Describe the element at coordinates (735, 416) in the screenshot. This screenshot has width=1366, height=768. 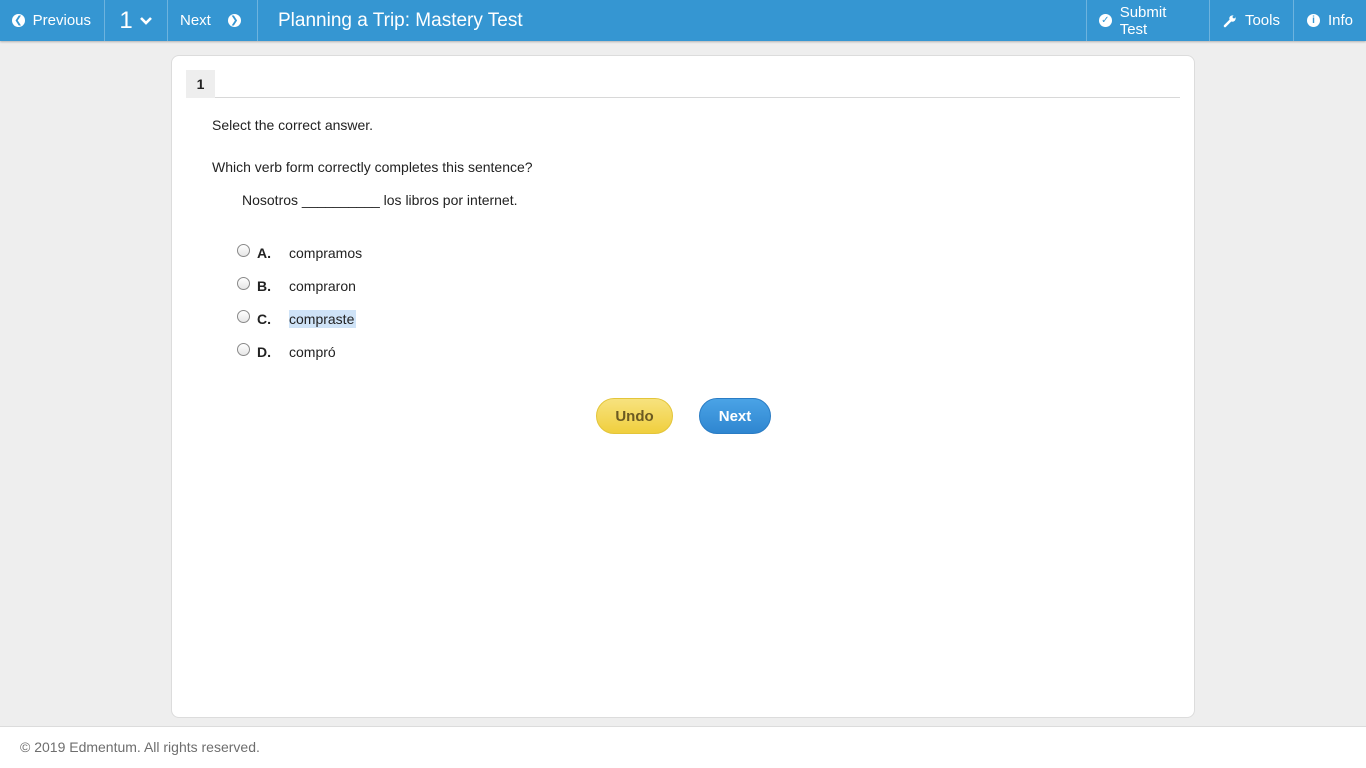
I see `next-button: Next` at that location.